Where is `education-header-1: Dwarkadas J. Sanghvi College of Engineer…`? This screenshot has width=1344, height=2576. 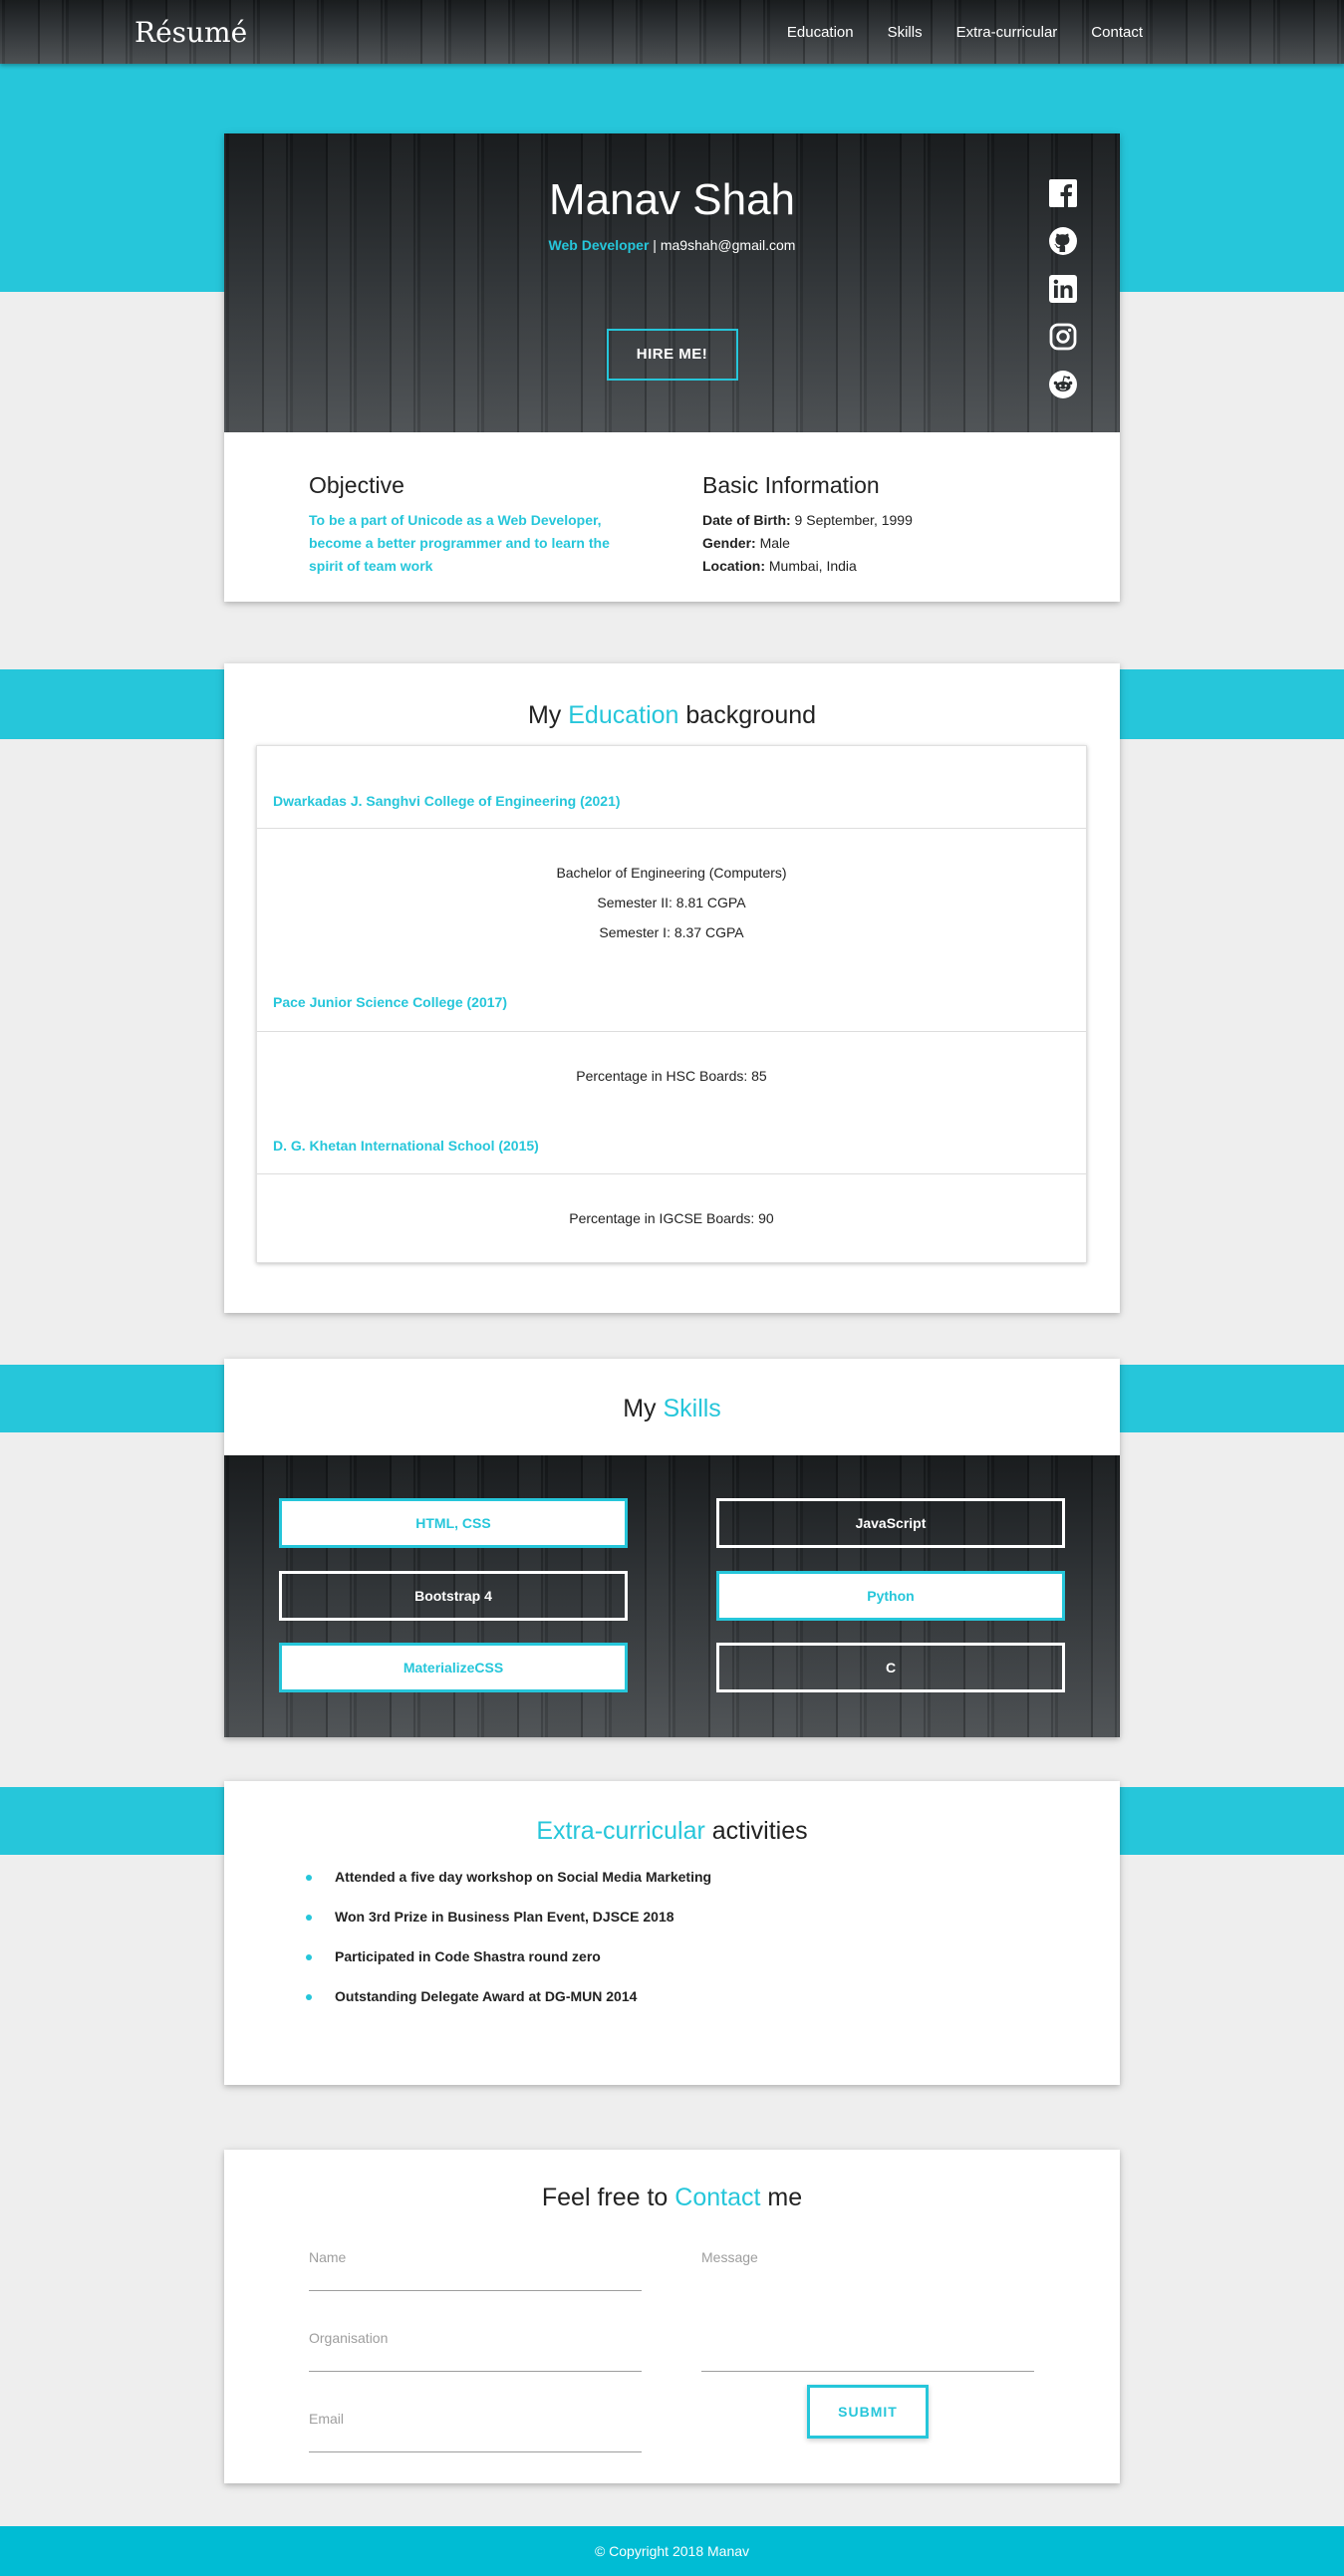 education-header-1: Dwarkadas J. Sanghvi College of Engineer… is located at coordinates (439, 801).